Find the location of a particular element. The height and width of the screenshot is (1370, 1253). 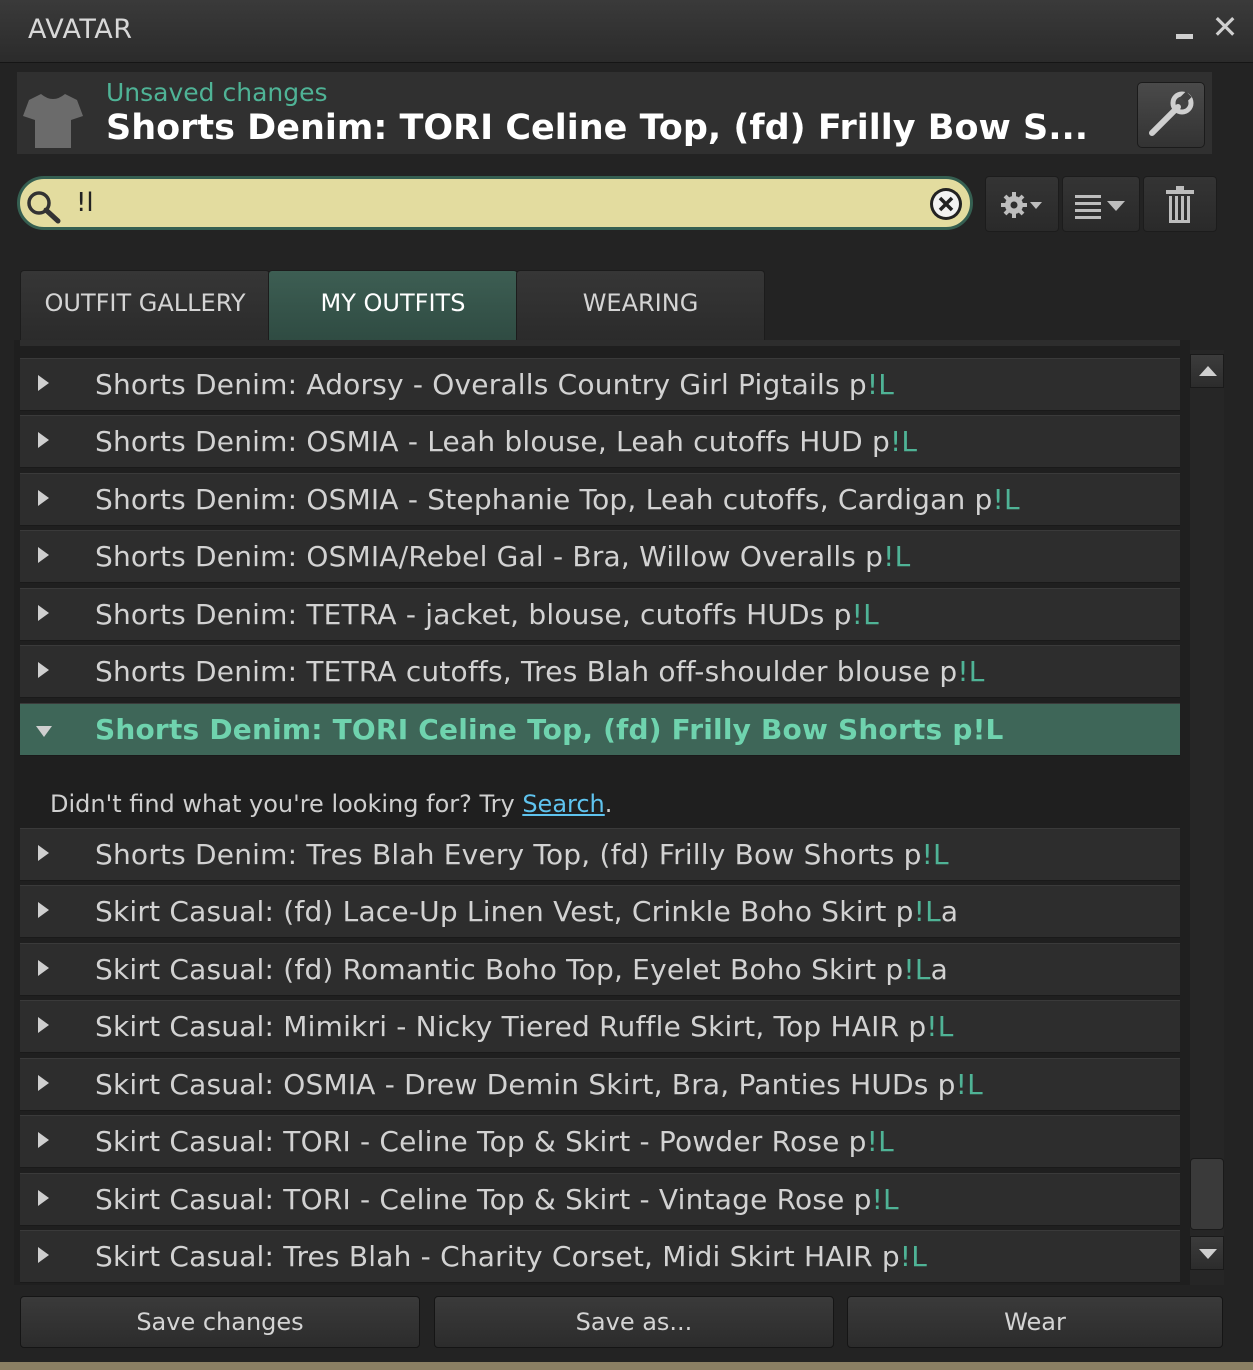

close-icon: ✕ is located at coordinates (1225, 27).